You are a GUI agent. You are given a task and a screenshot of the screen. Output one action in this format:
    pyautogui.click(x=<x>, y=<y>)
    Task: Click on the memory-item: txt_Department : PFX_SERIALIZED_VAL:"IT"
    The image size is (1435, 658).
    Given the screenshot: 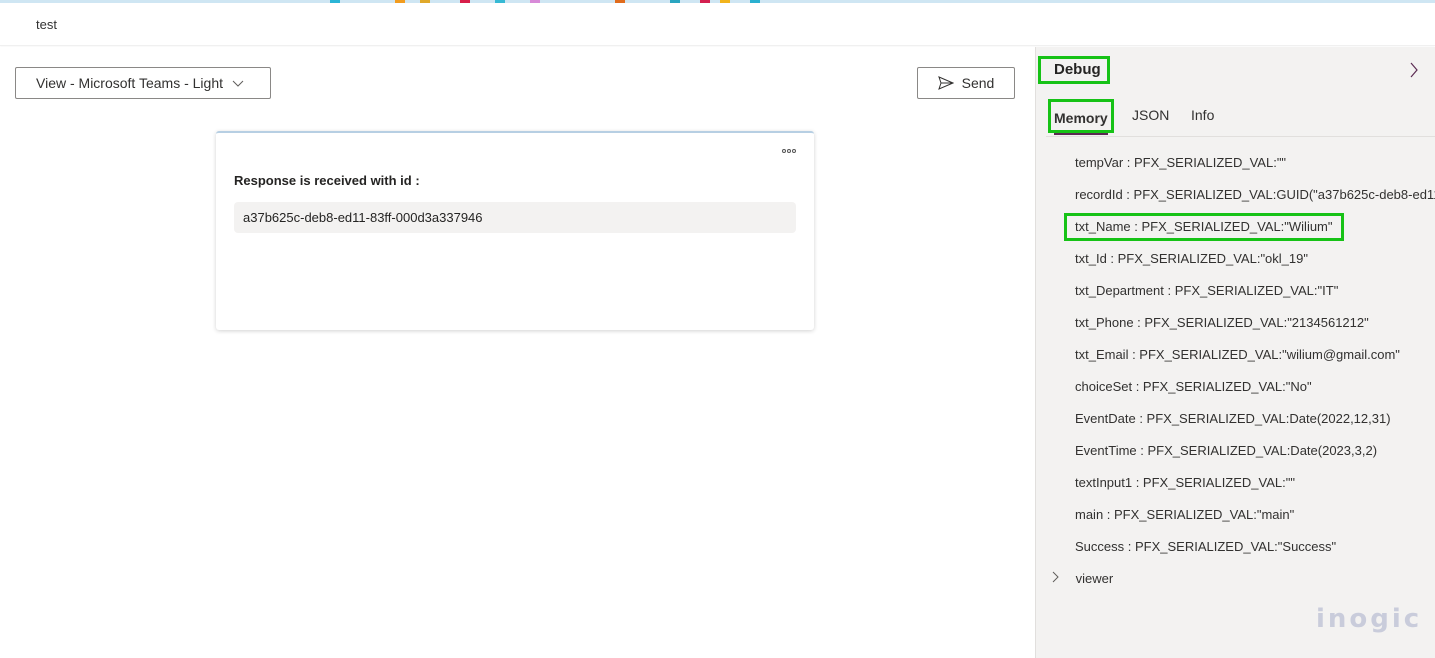 What is the action you would take?
    pyautogui.click(x=1207, y=290)
    